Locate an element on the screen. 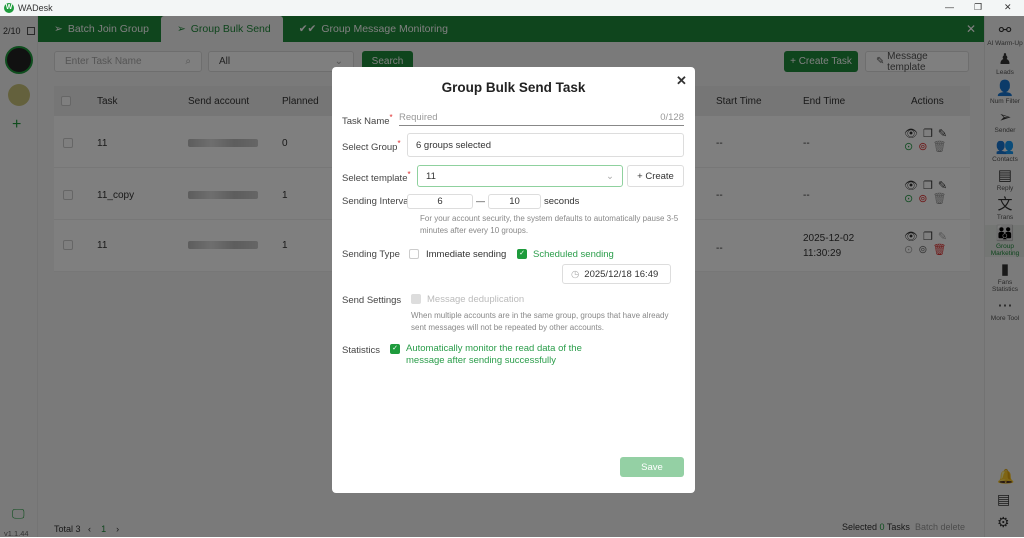  send-settings-label: Send Settings is located at coordinates (372, 300).